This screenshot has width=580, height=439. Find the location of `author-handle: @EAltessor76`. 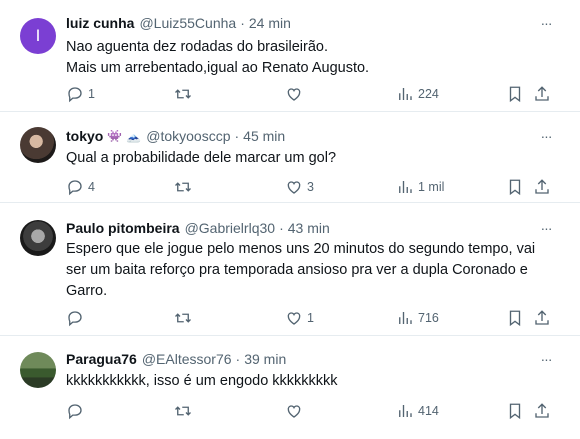

author-handle: @EAltessor76 is located at coordinates (187, 359).